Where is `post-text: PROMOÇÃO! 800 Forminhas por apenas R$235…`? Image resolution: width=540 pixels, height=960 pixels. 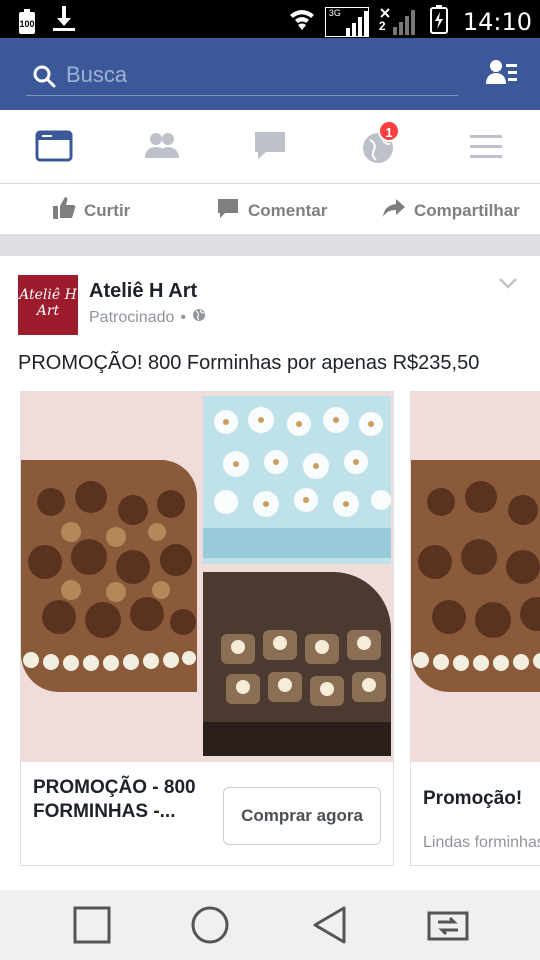
post-text: PROMOÇÃO! 800 Forminhas por apenas R$235… is located at coordinates (249, 363).